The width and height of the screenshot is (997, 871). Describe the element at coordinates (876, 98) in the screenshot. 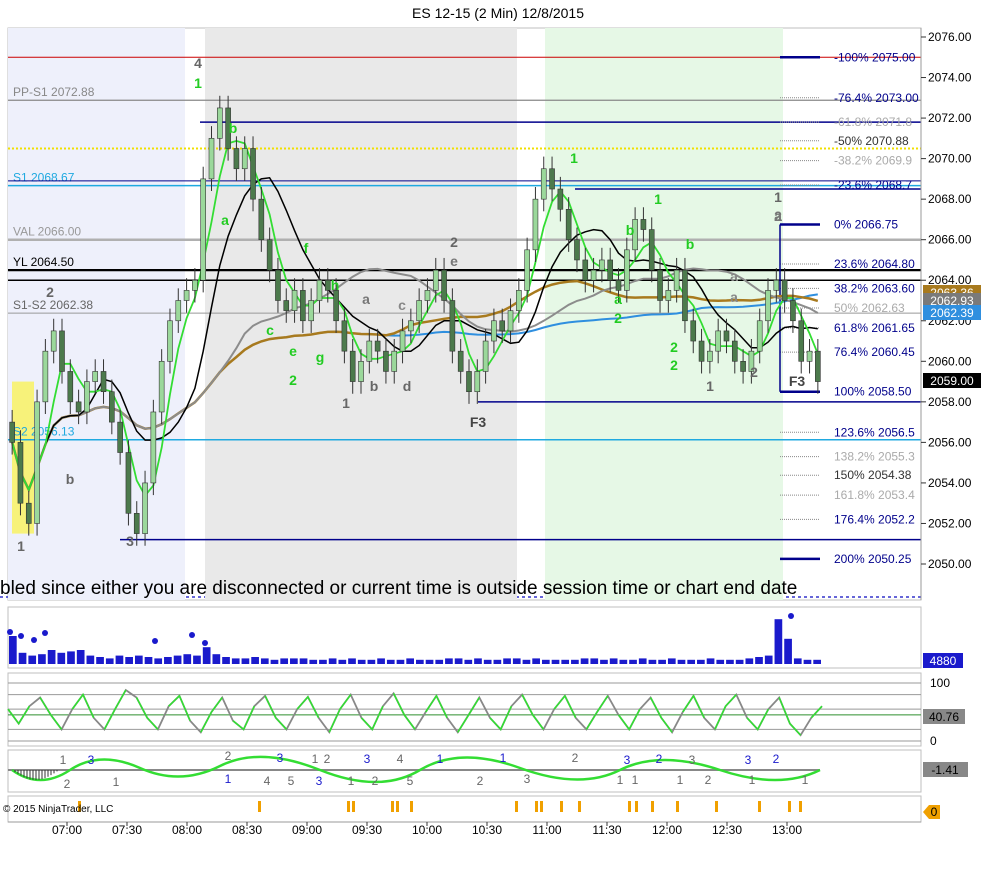

I see `fib-label: -76.4% 2073.00` at that location.